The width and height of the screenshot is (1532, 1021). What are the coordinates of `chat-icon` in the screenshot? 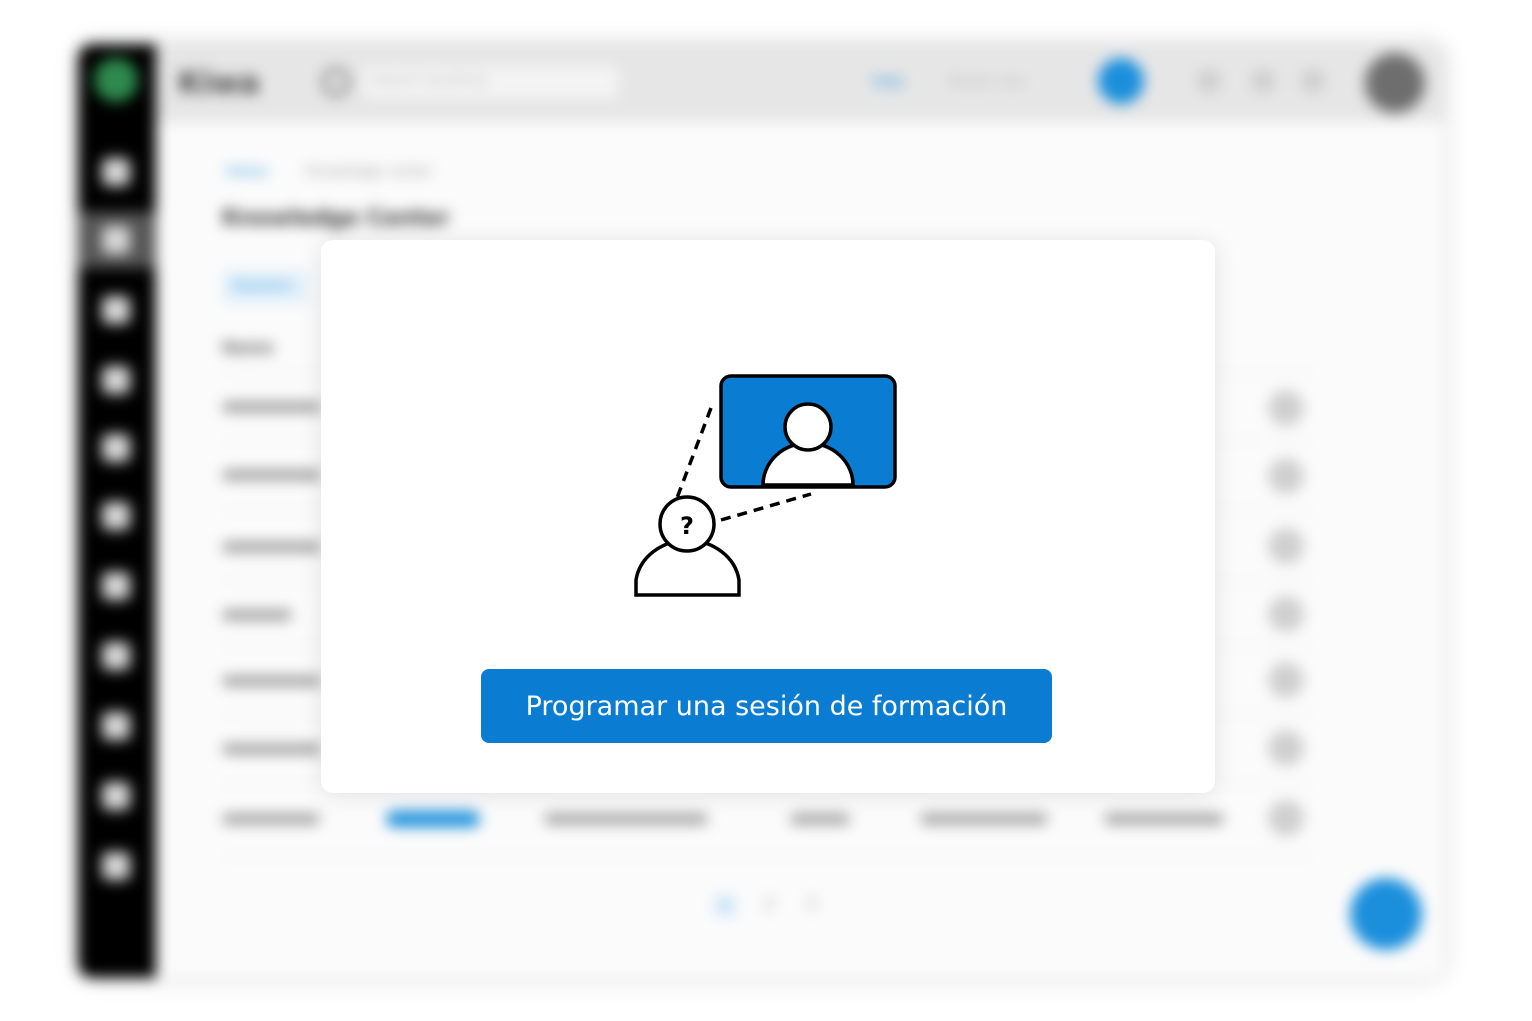 It's located at (116, 586).